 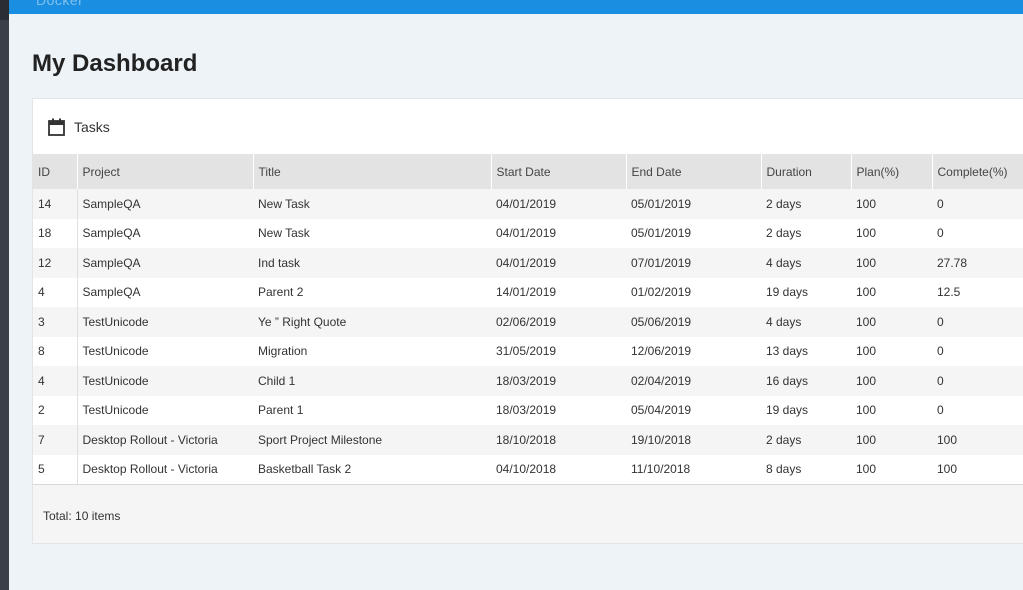 I want to click on cell-id: 18, so click(x=55, y=233).